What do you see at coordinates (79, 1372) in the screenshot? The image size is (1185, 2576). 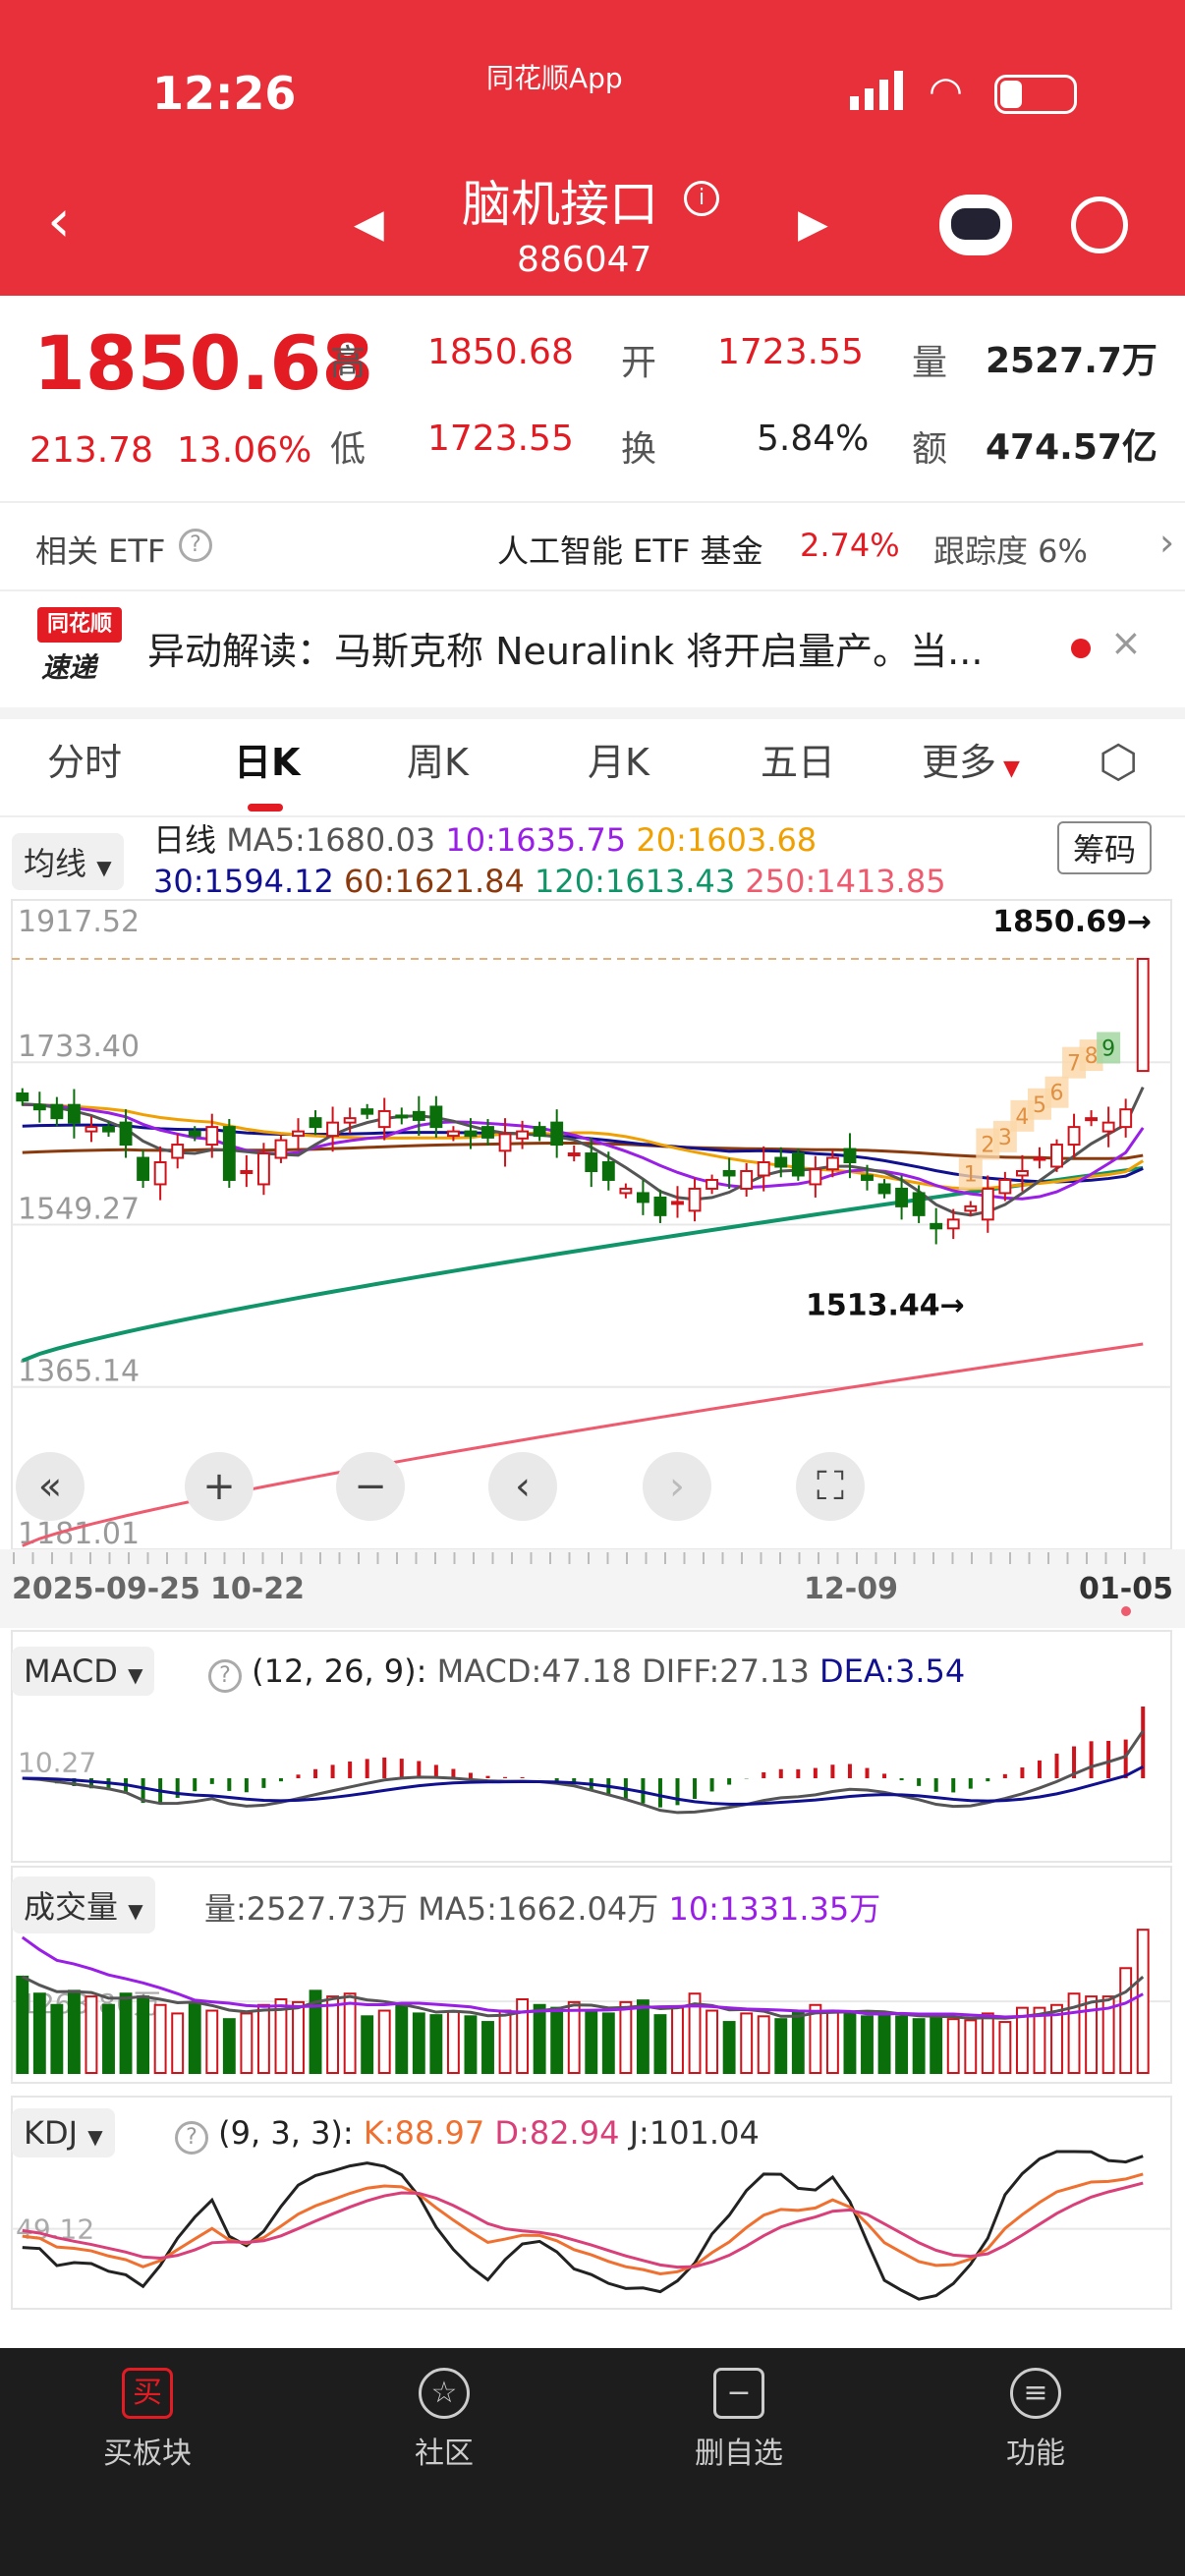 I see `y-tick-label: 1365.14` at bounding box center [79, 1372].